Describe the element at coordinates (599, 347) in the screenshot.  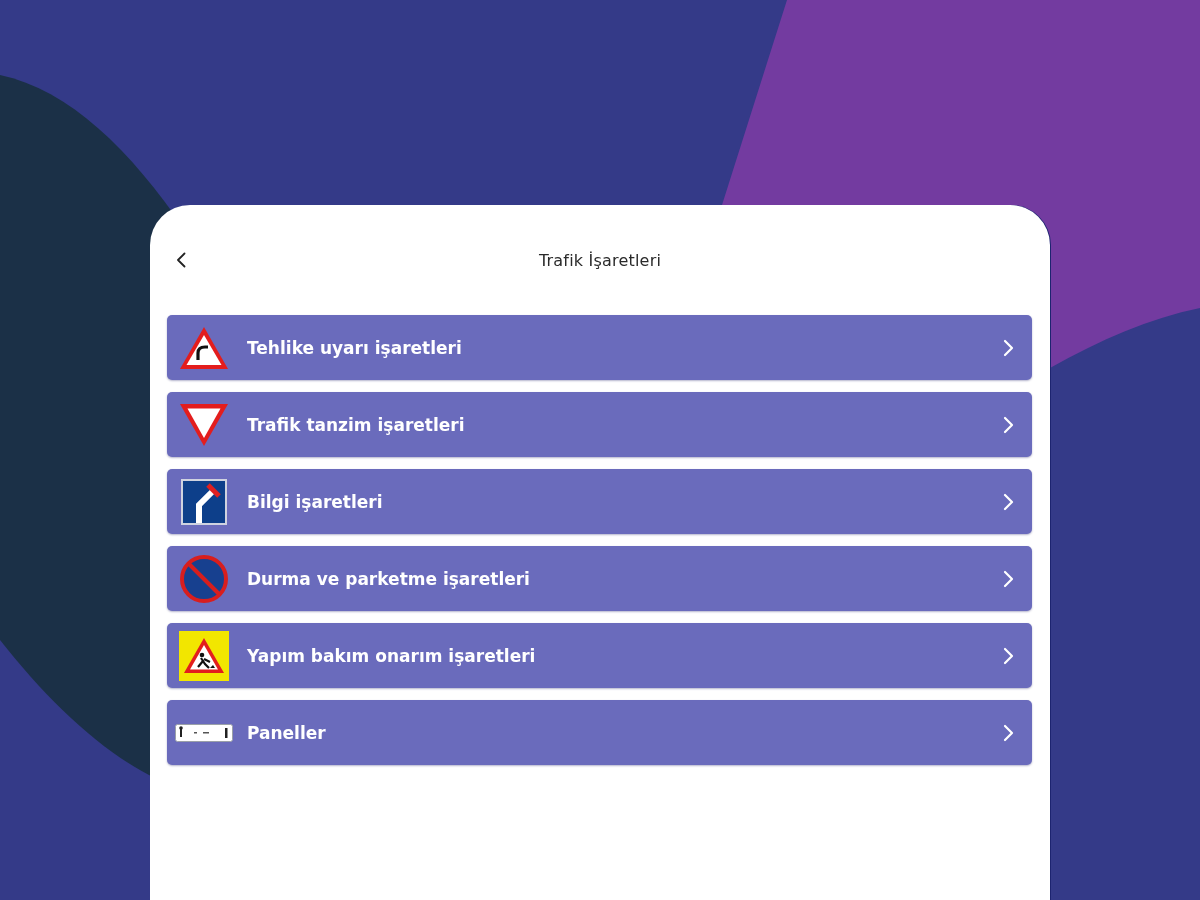
I see `category-list-item: Tehlike uyarı işaretleri` at that location.